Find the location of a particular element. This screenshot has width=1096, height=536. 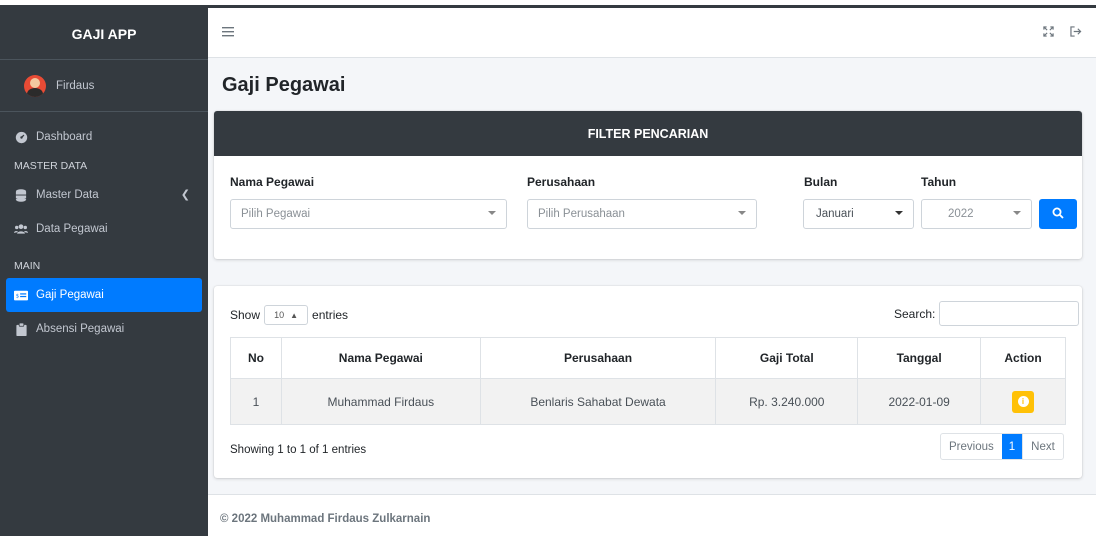

pagination: Previous 1 Next is located at coordinates (1002, 446).